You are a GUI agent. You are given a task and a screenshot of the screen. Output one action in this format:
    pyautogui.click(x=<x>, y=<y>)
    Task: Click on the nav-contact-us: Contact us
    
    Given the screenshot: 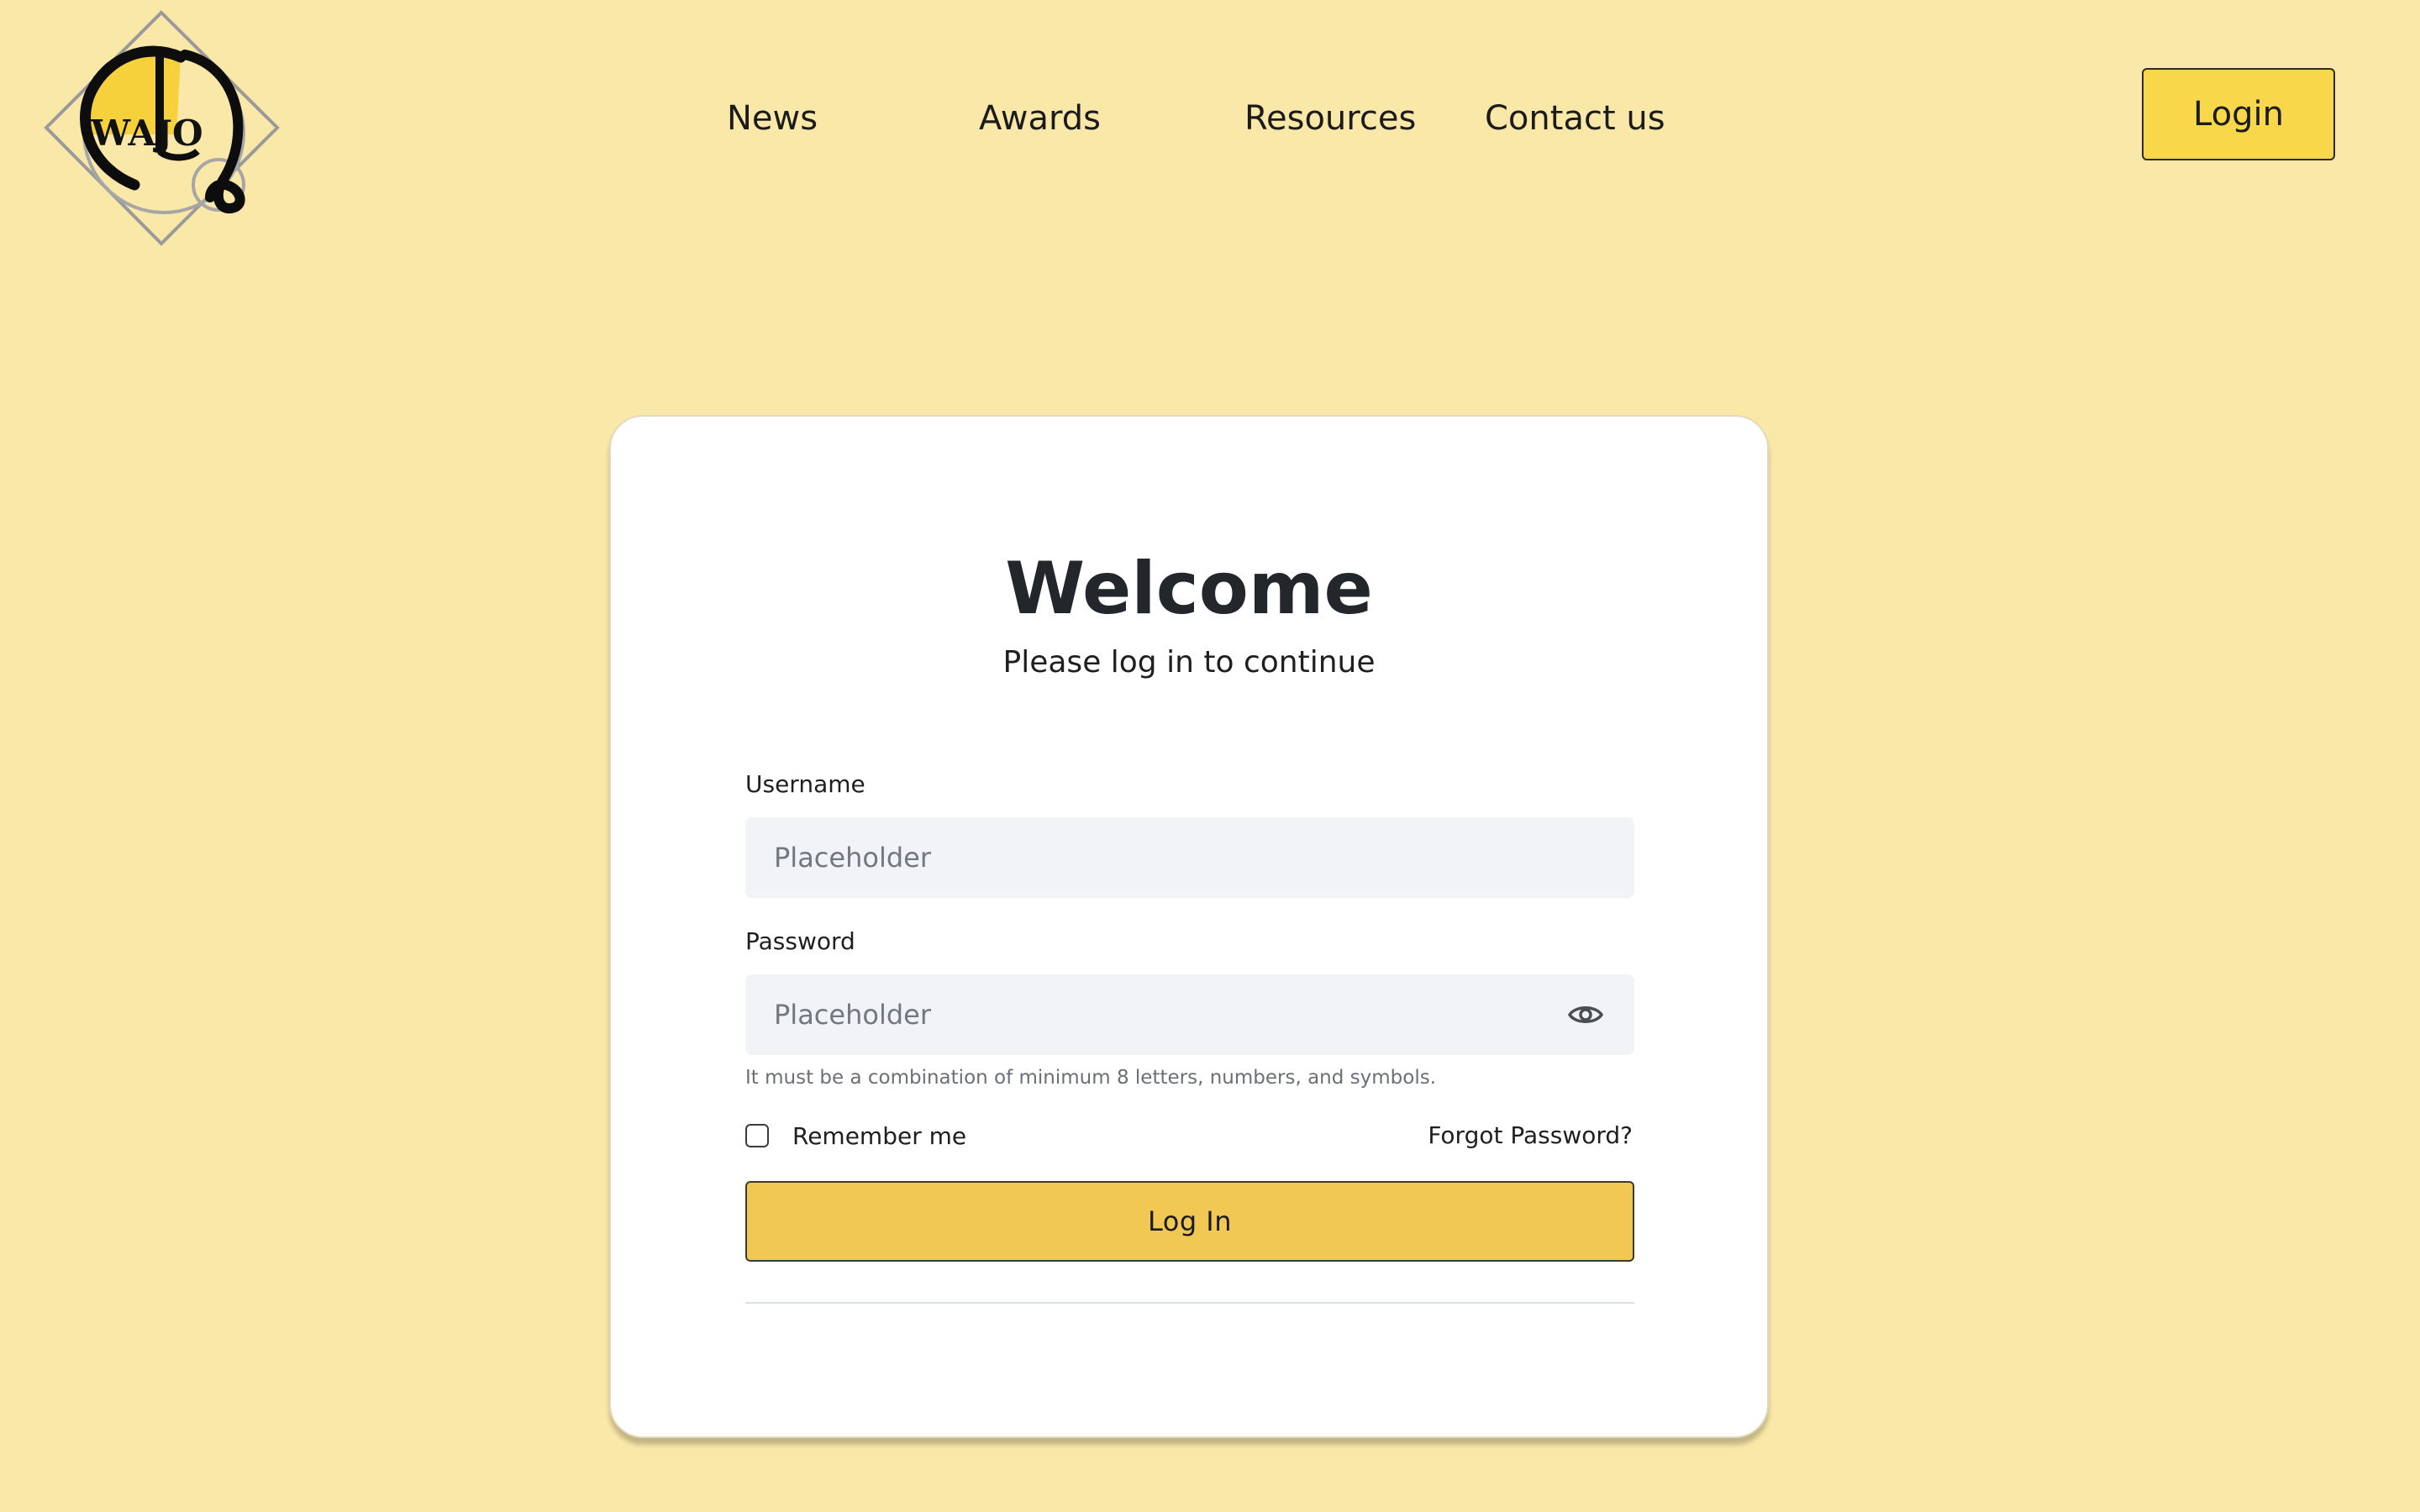 What is the action you would take?
    pyautogui.click(x=1575, y=118)
    